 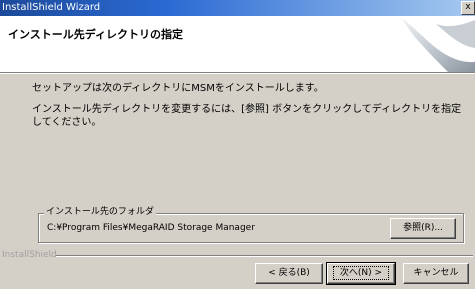 What do you see at coordinates (100, 212) in the screenshot?
I see `destination-folder-label: インストール先のフォルダ` at bounding box center [100, 212].